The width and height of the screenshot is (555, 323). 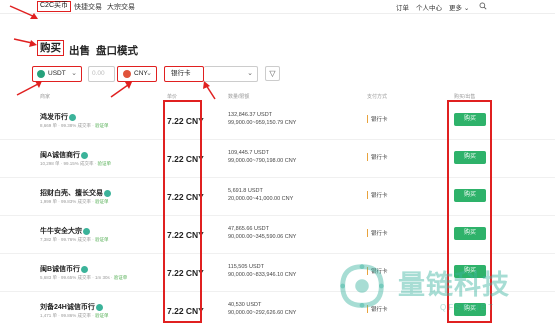 What do you see at coordinates (246, 267) in the screenshot?
I see `available-quantity: 115,505 USDT` at bounding box center [246, 267].